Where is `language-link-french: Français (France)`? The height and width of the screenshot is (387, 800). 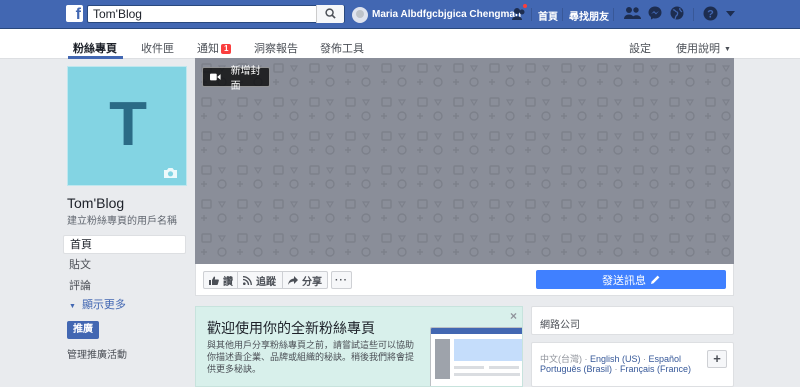 language-link-french: Français (France) is located at coordinates (655, 369).